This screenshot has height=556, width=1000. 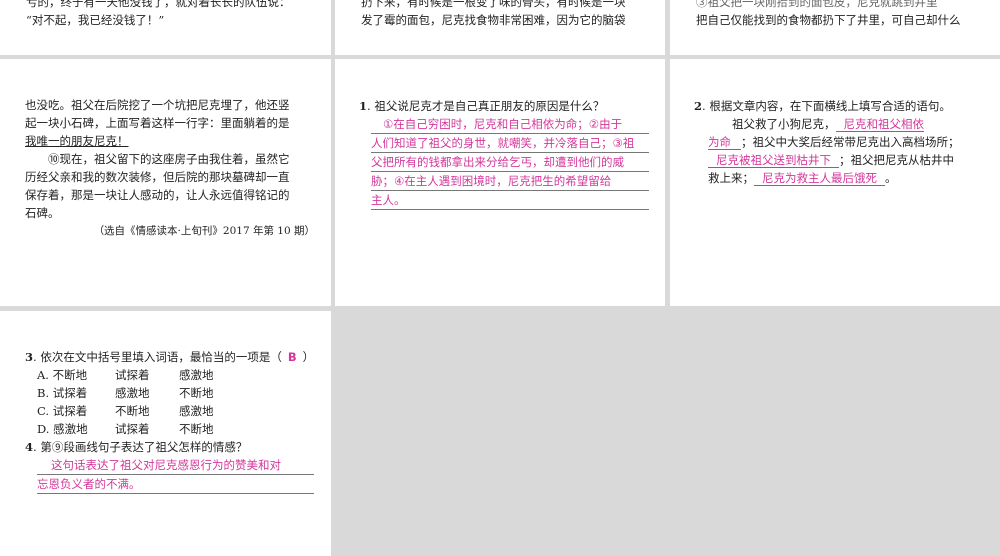 I want to click on text-line: 扔下来，有时候是一根变了味的骨头，有时候是一块, so click(x=493, y=4).